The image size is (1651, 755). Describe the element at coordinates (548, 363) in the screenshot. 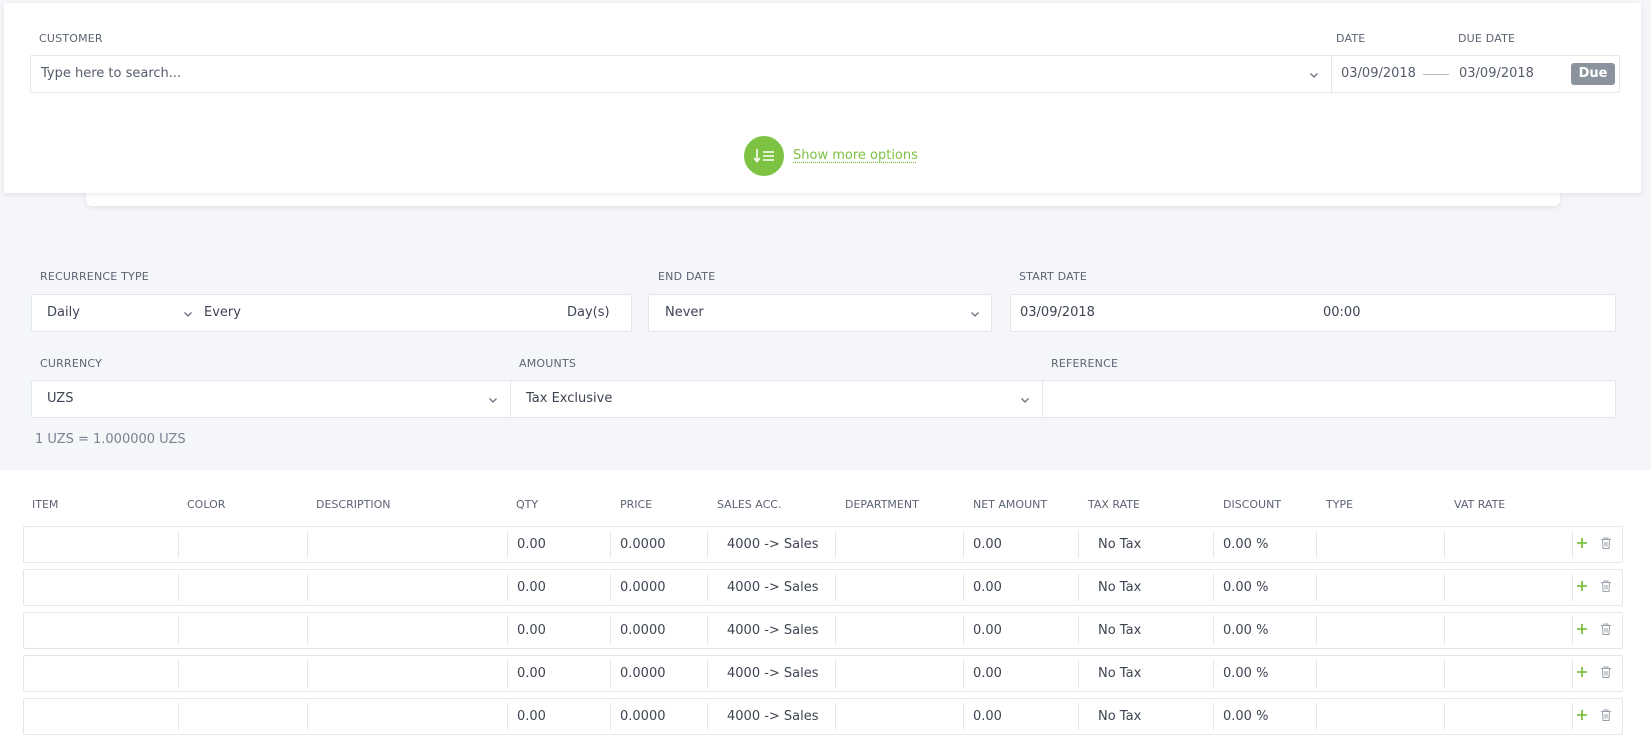

I see `amounts-label: AMOUNTS` at that location.